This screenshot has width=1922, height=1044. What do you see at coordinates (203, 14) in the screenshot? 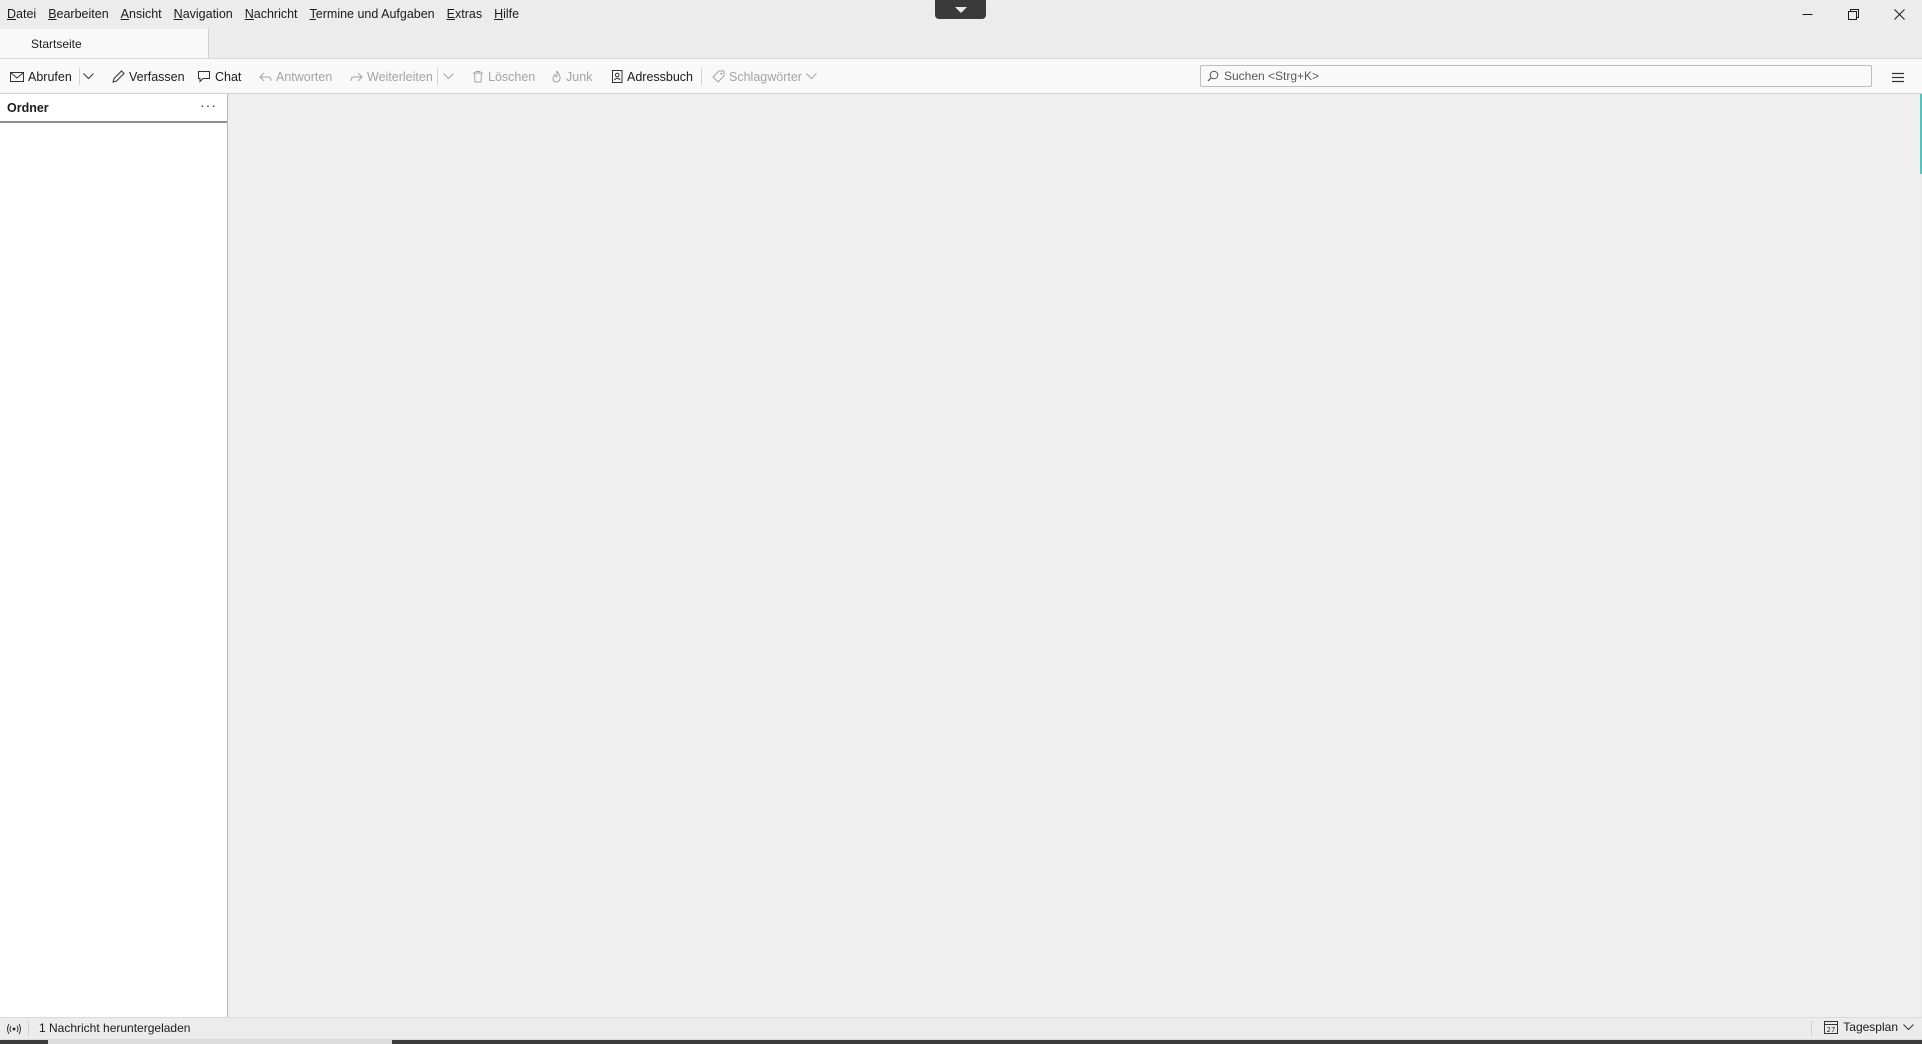
I see `menu-navigation: Navigation` at bounding box center [203, 14].